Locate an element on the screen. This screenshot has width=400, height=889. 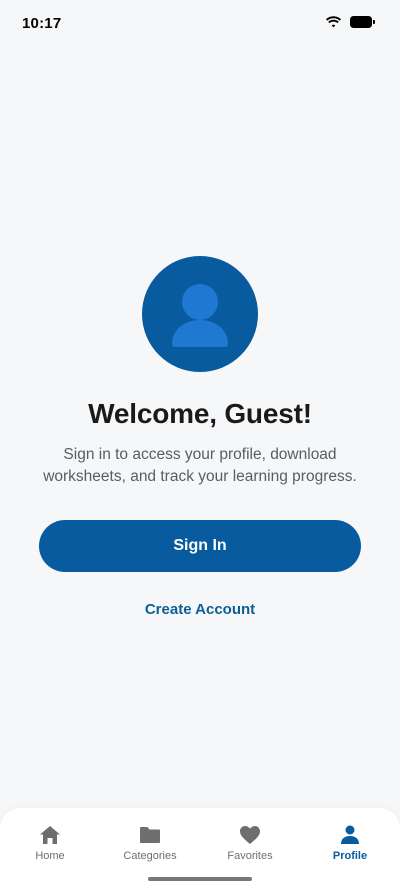
tab-profile: Profile is located at coordinates (350, 843).